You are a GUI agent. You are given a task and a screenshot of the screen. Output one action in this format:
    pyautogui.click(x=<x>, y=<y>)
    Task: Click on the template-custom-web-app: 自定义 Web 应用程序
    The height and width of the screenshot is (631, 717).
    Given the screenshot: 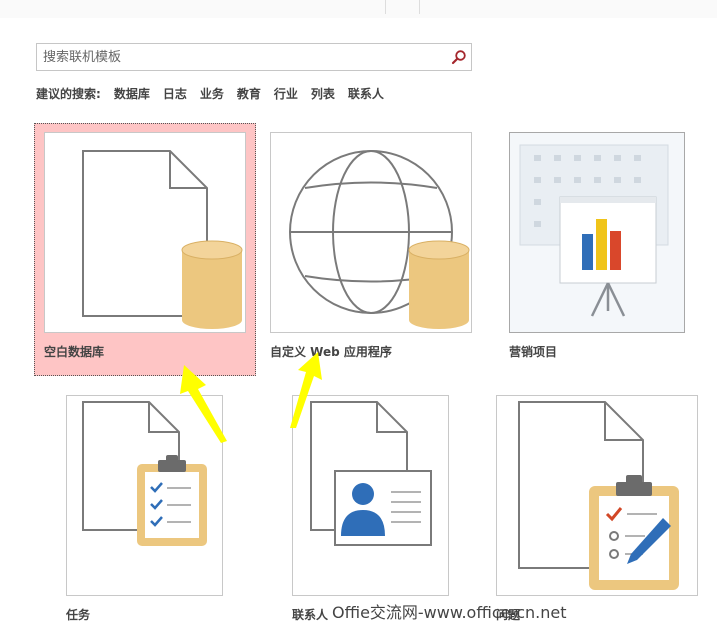 What is the action you would take?
    pyautogui.click(x=371, y=247)
    